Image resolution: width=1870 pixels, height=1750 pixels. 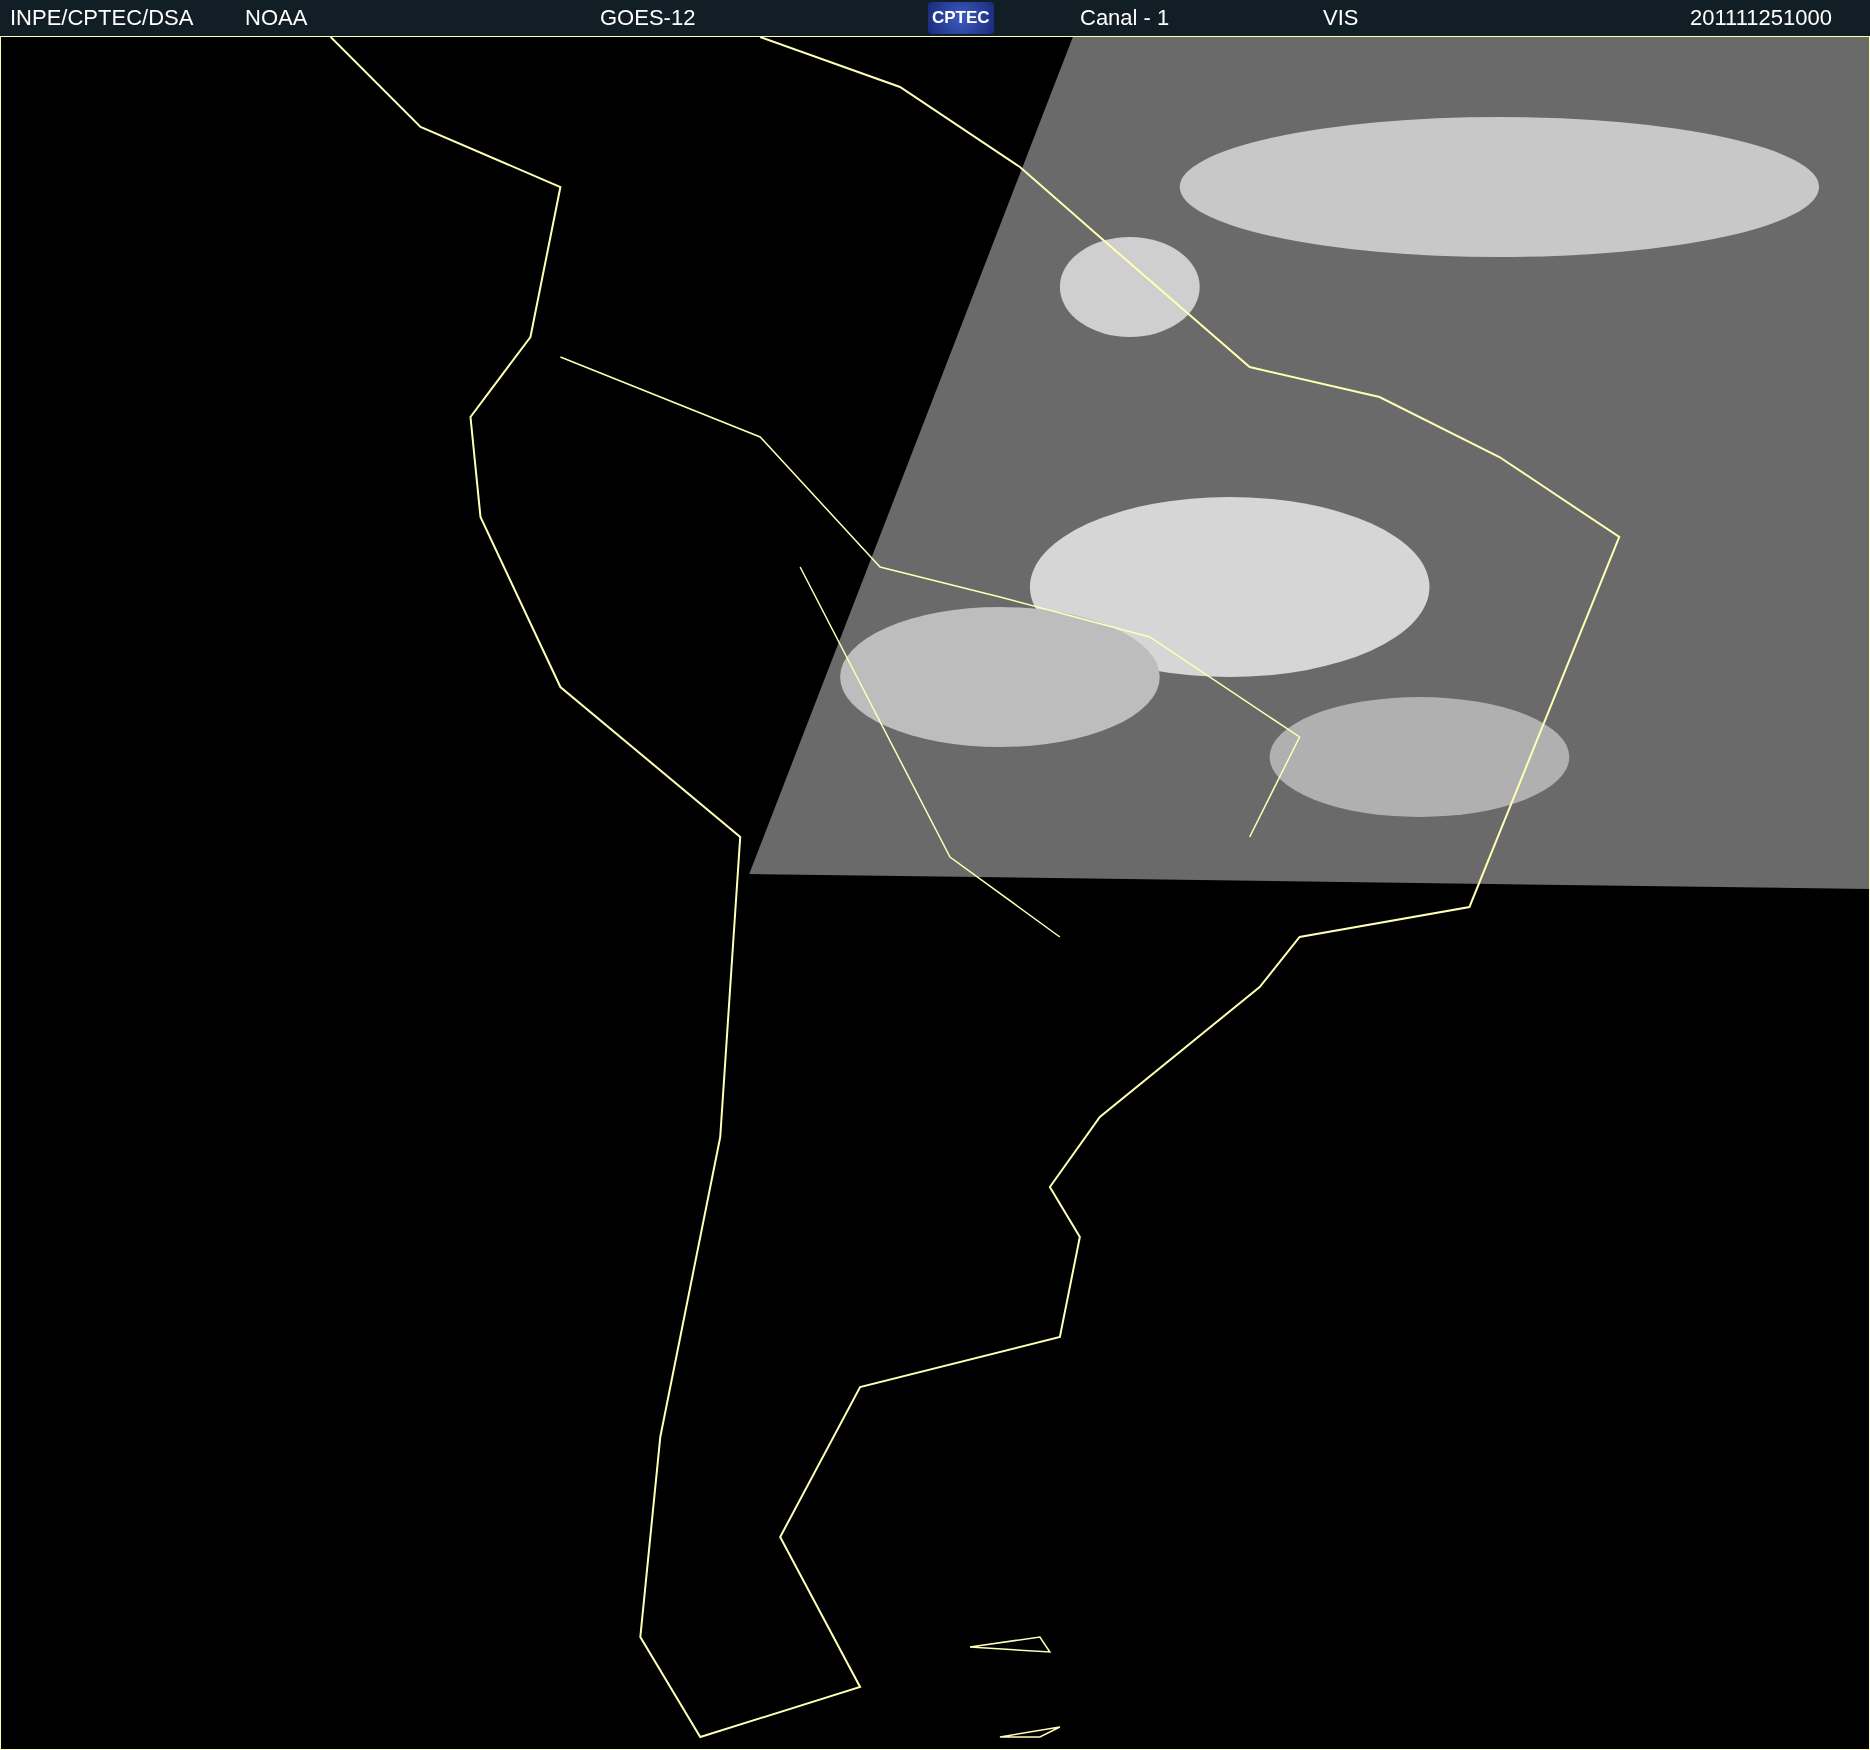 I want to click on header-label: GOES-12, so click(x=648, y=18).